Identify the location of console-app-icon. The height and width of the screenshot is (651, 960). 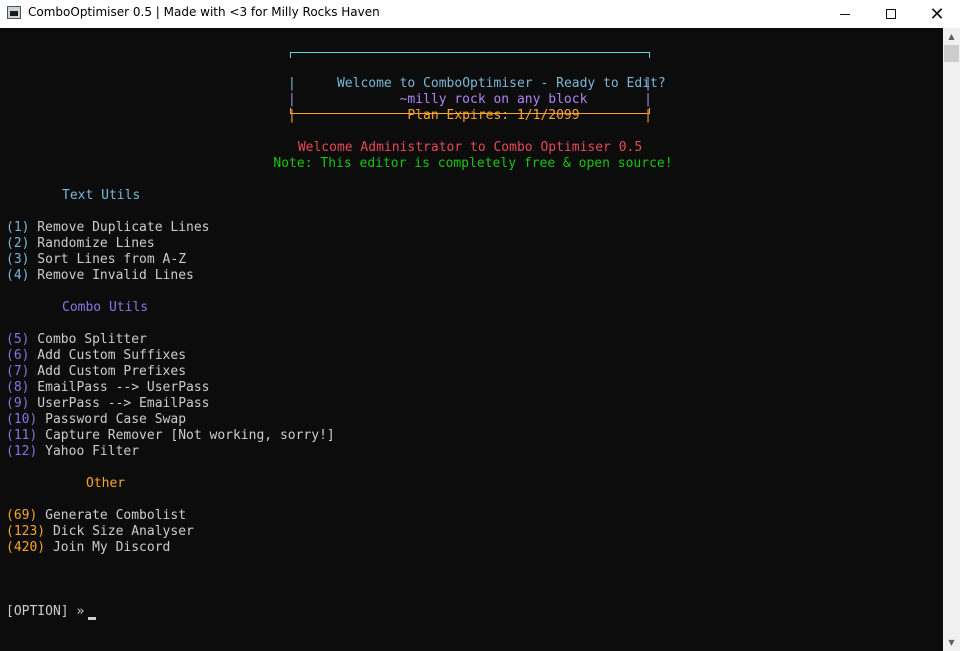
(14, 12).